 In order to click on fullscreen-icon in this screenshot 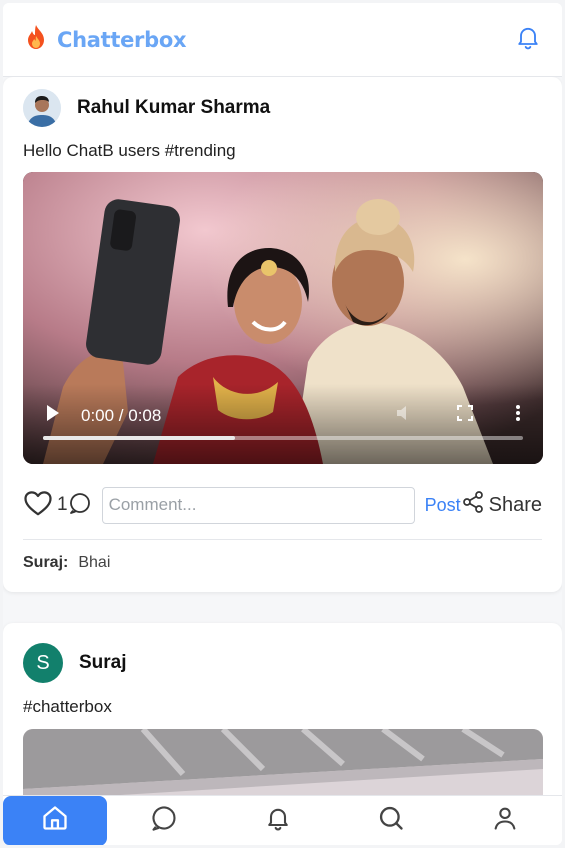, I will do `click(465, 415)`.